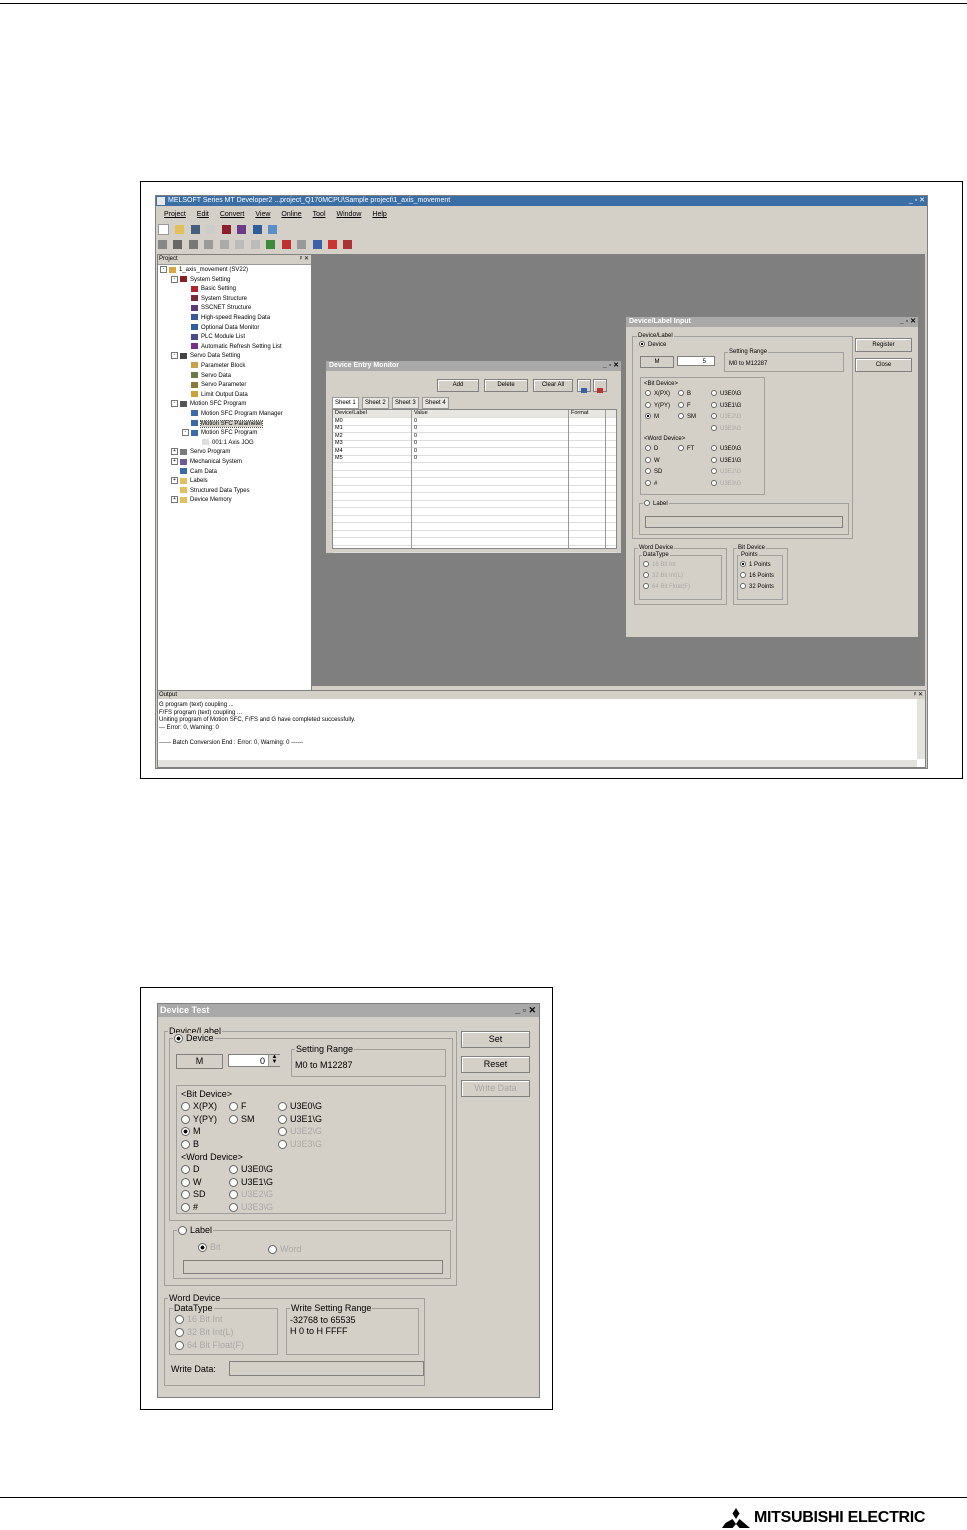  Describe the element at coordinates (206, 462) in the screenshot. I see `tree-item: + Mechanical System` at that location.